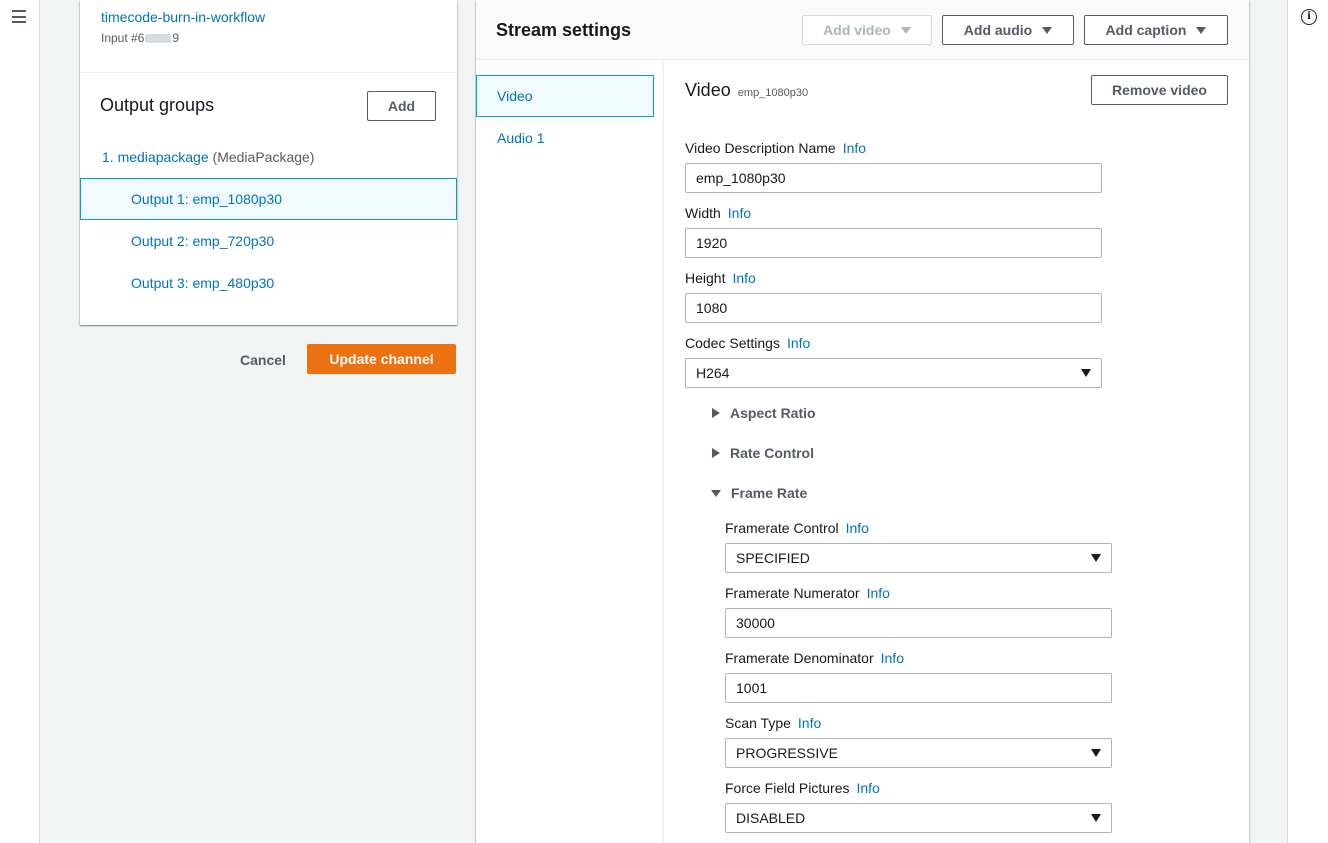 The image size is (1328, 843). I want to click on video-section-heading: Video, so click(708, 90).